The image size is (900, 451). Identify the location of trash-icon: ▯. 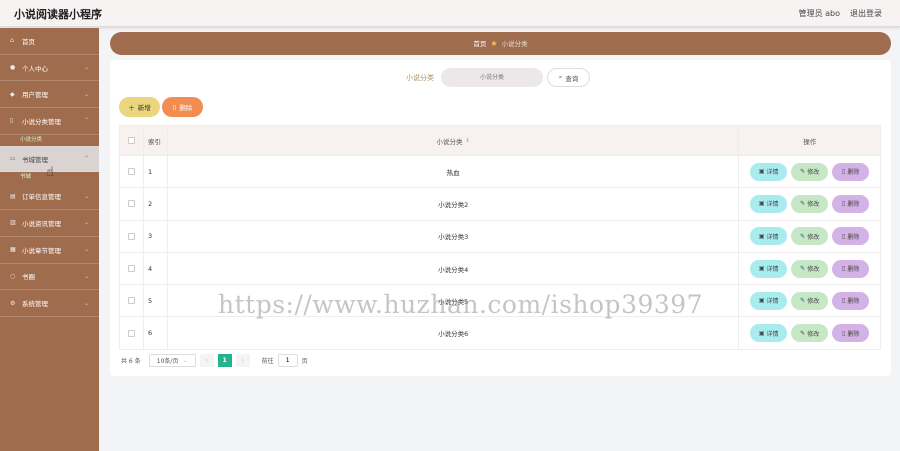
(844, 301).